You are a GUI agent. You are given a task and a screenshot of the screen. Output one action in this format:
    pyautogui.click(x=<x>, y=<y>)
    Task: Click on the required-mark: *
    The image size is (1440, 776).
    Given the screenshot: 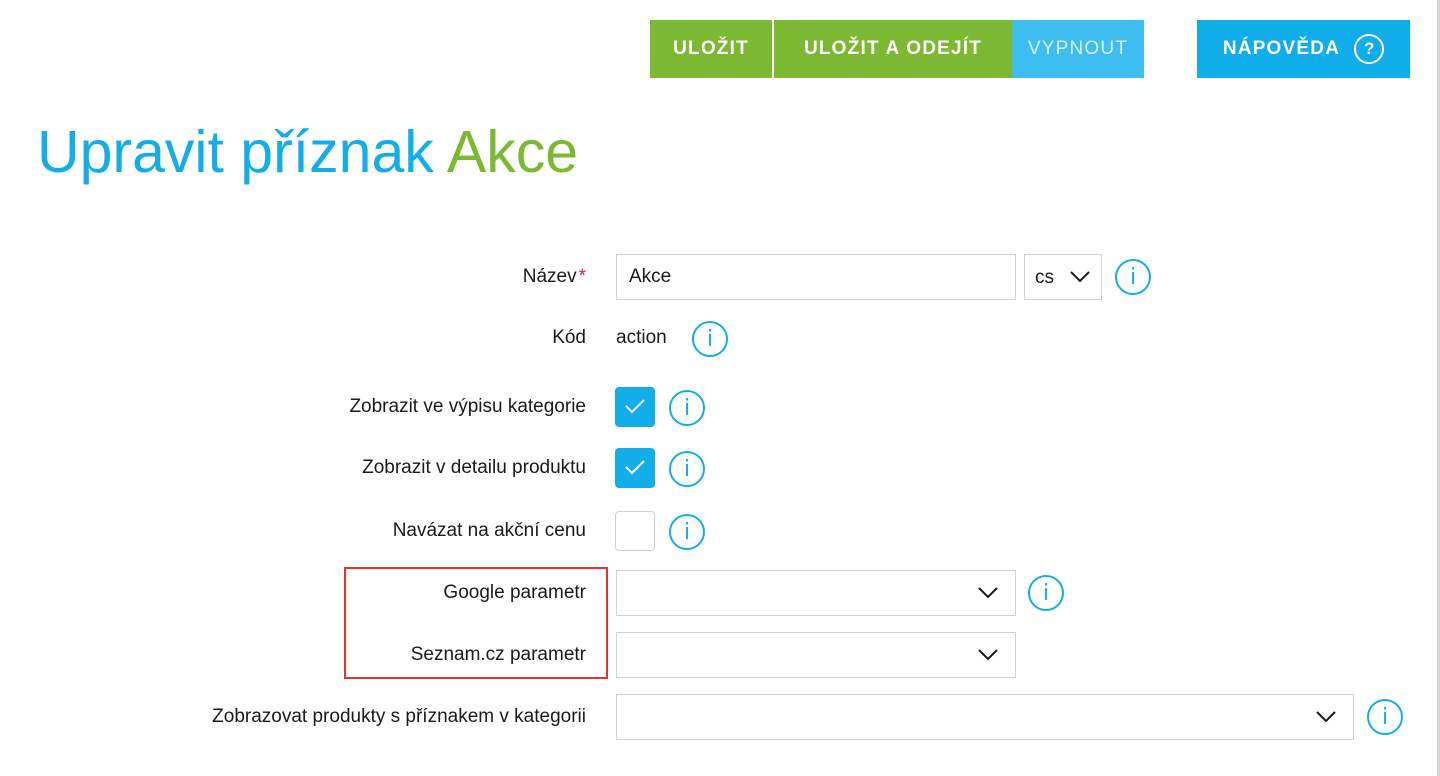 What is the action you would take?
    pyautogui.click(x=582, y=276)
    